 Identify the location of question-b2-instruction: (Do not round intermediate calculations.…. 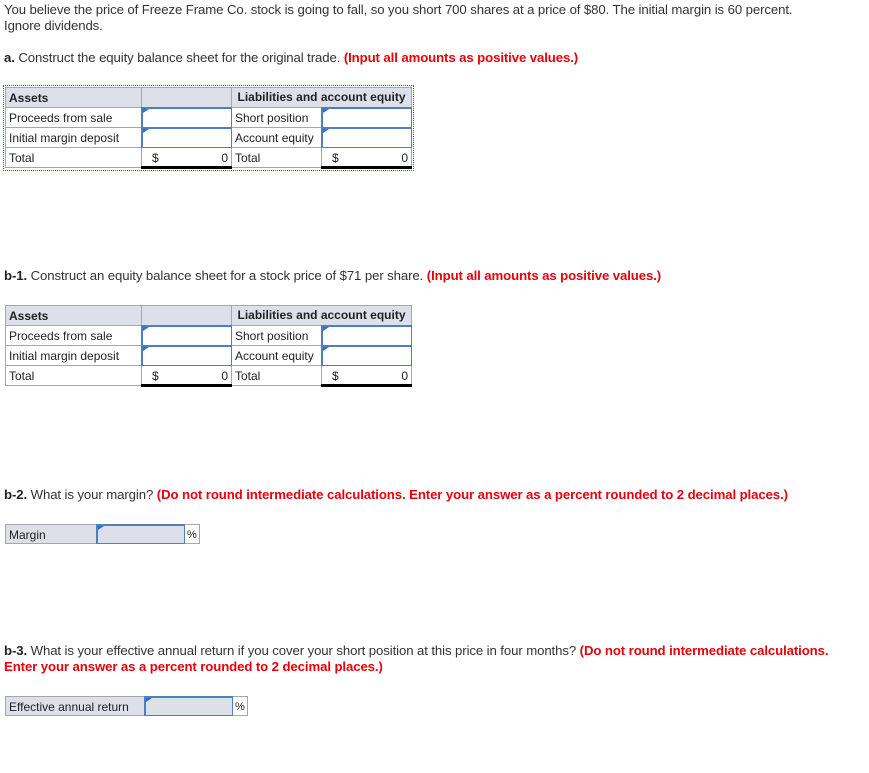
(472, 494).